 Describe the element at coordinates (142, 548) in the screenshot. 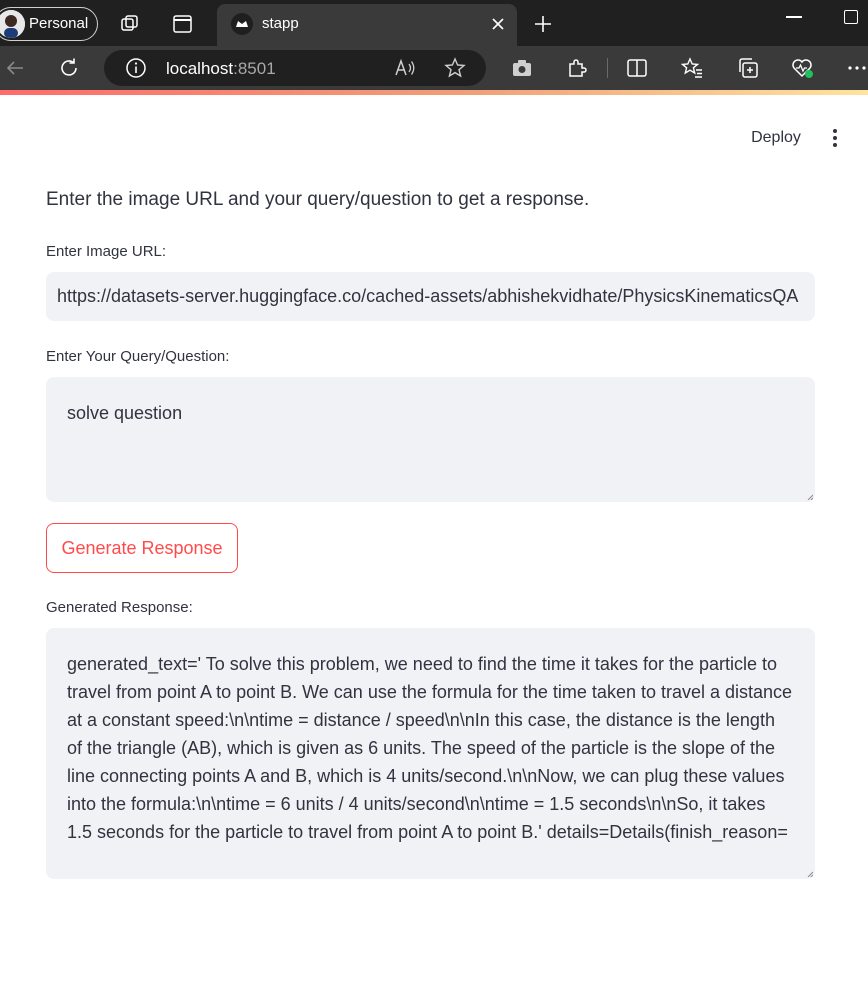

I see `generate-response-button: Generate Response` at that location.